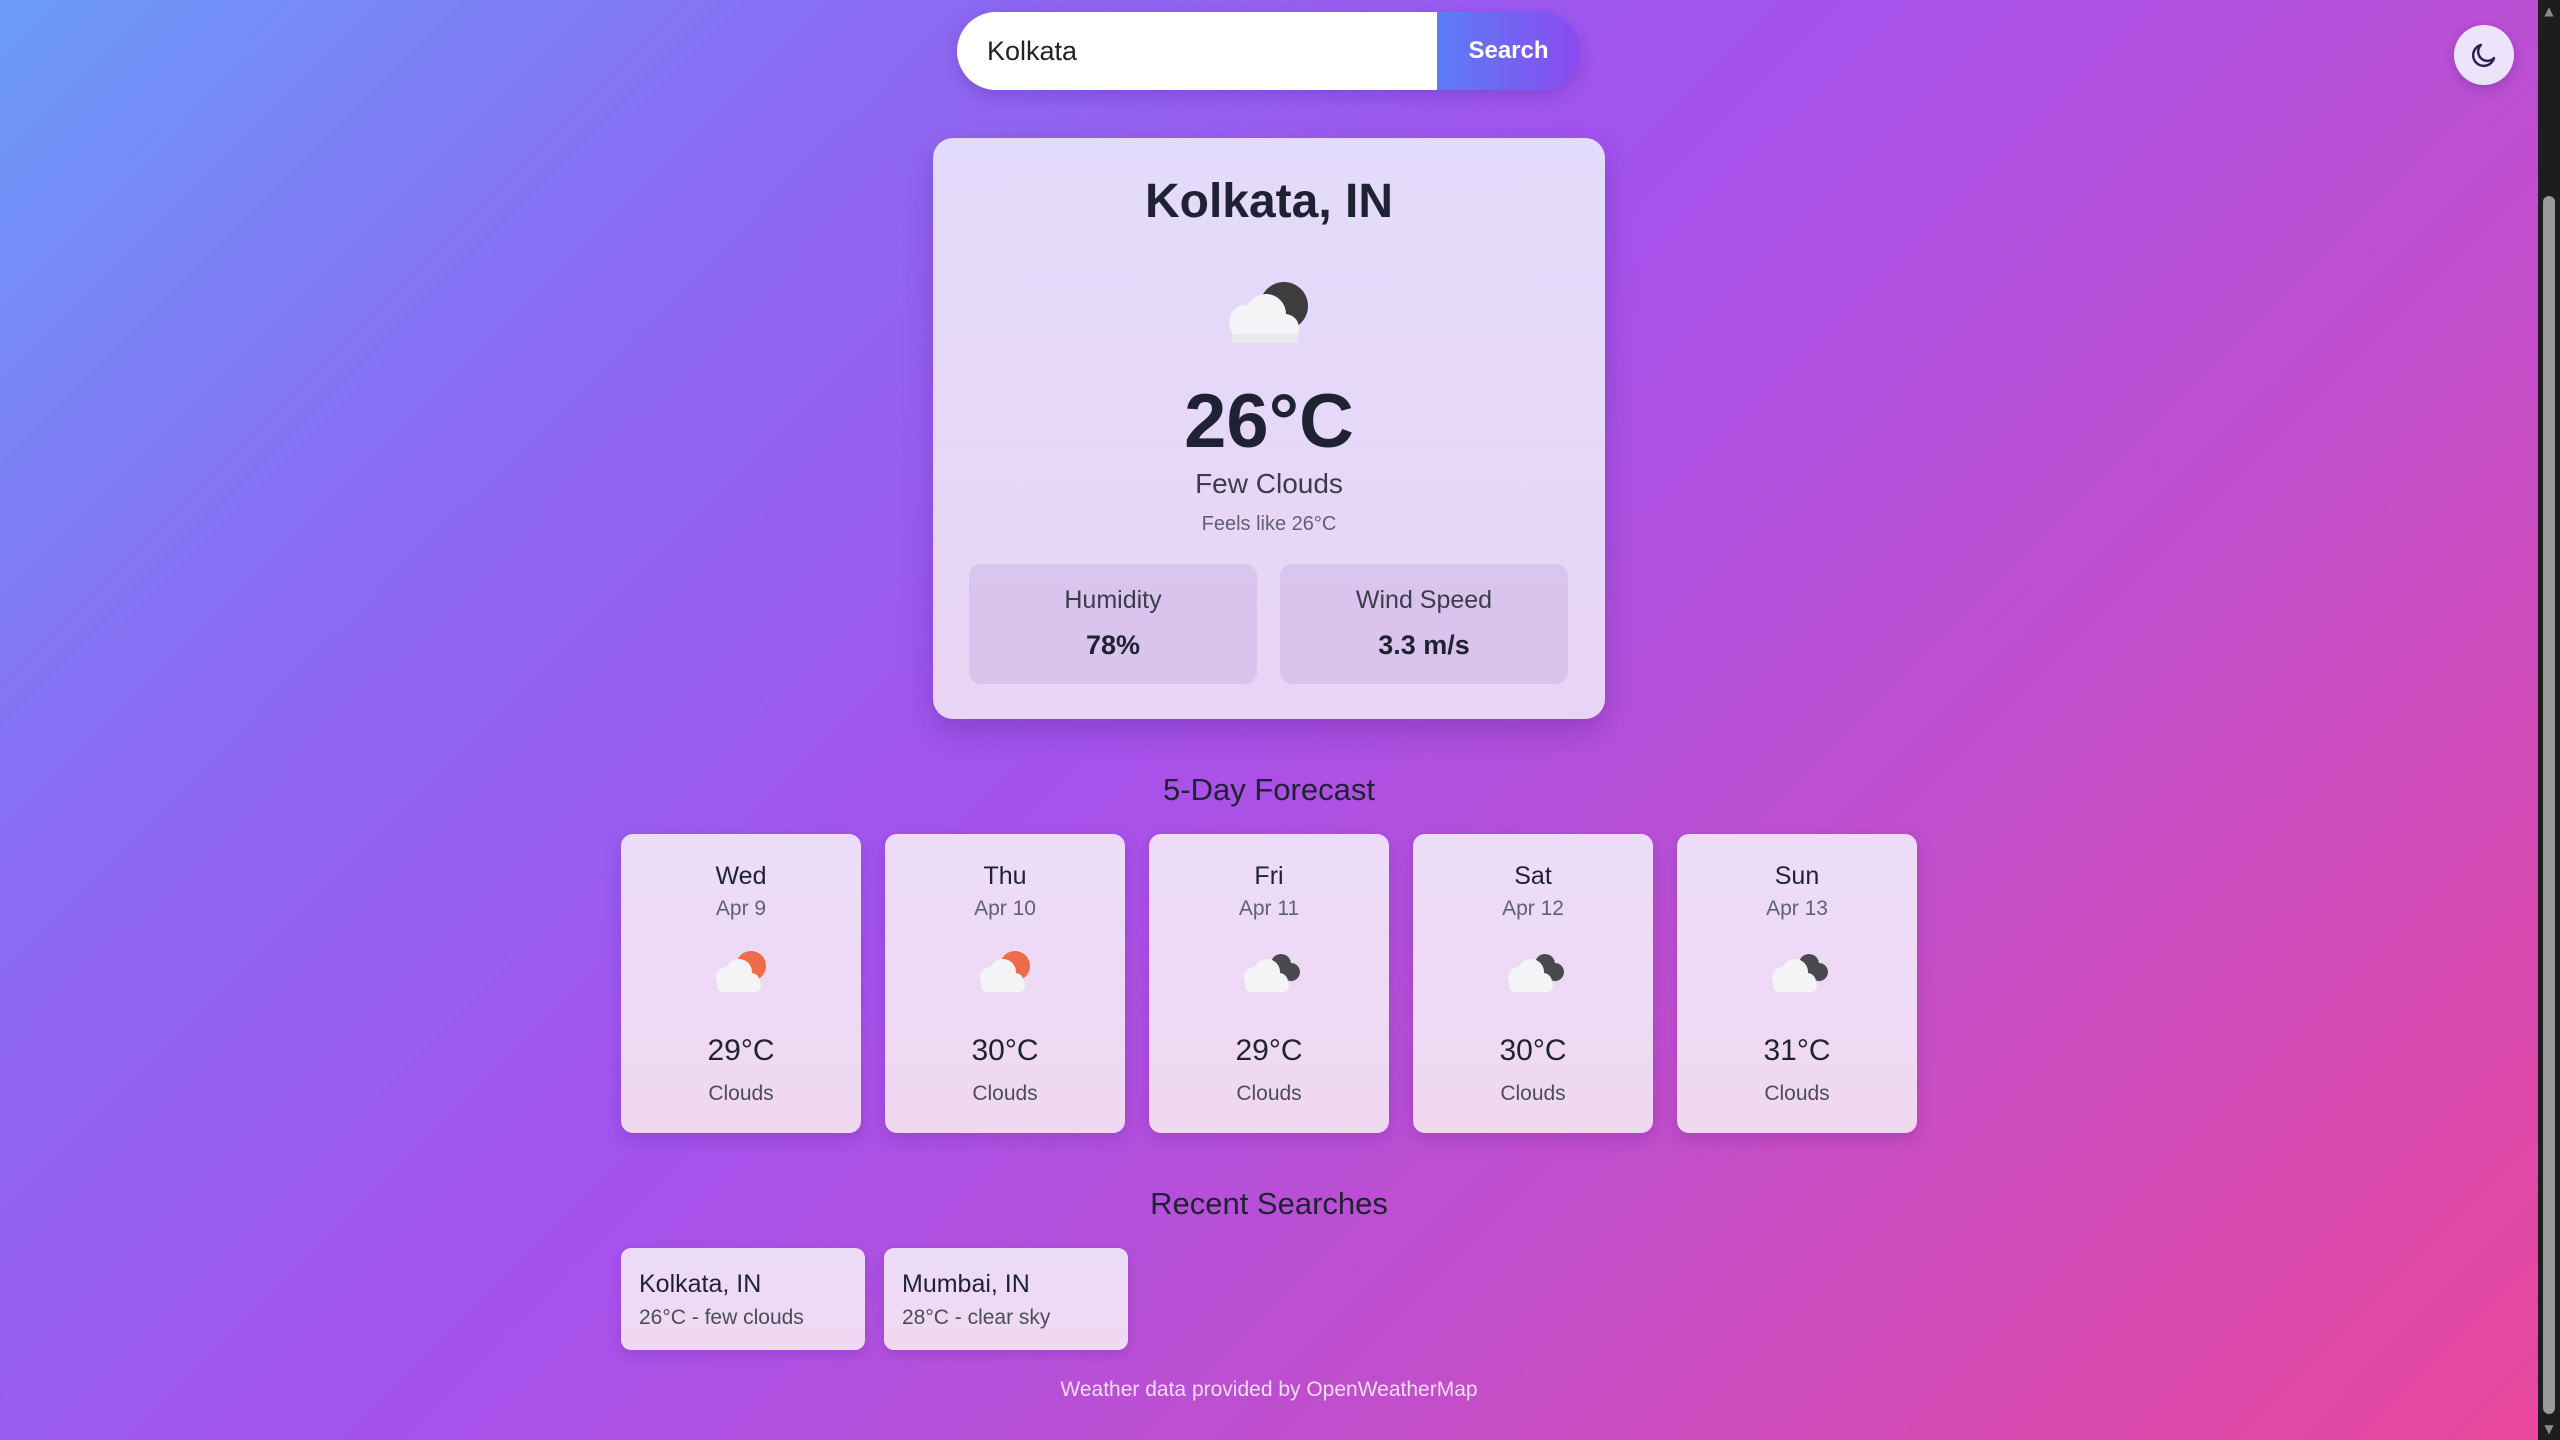 The image size is (2560, 1440). What do you see at coordinates (1006, 1299) in the screenshot?
I see `recent-search-item: Mumbai, IN 28°C - clear sky` at bounding box center [1006, 1299].